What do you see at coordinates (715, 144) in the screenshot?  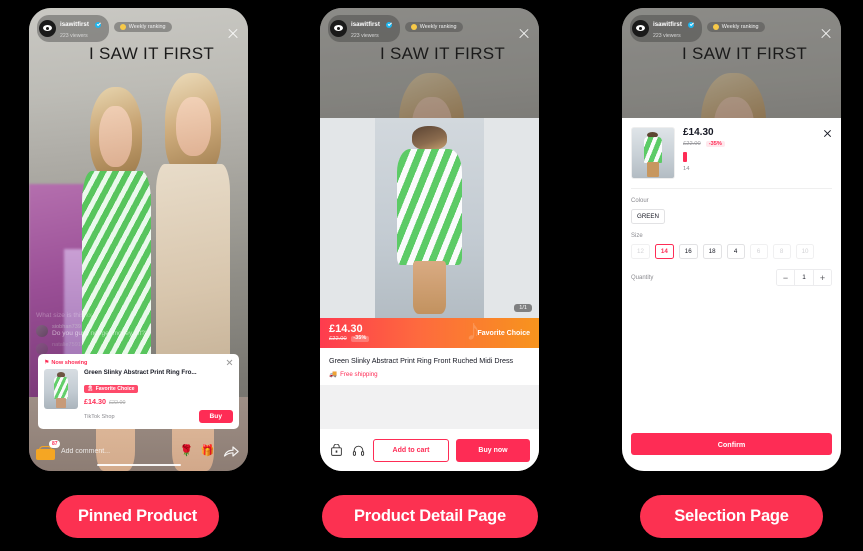 I see `selection-discount-badge: -35%` at bounding box center [715, 144].